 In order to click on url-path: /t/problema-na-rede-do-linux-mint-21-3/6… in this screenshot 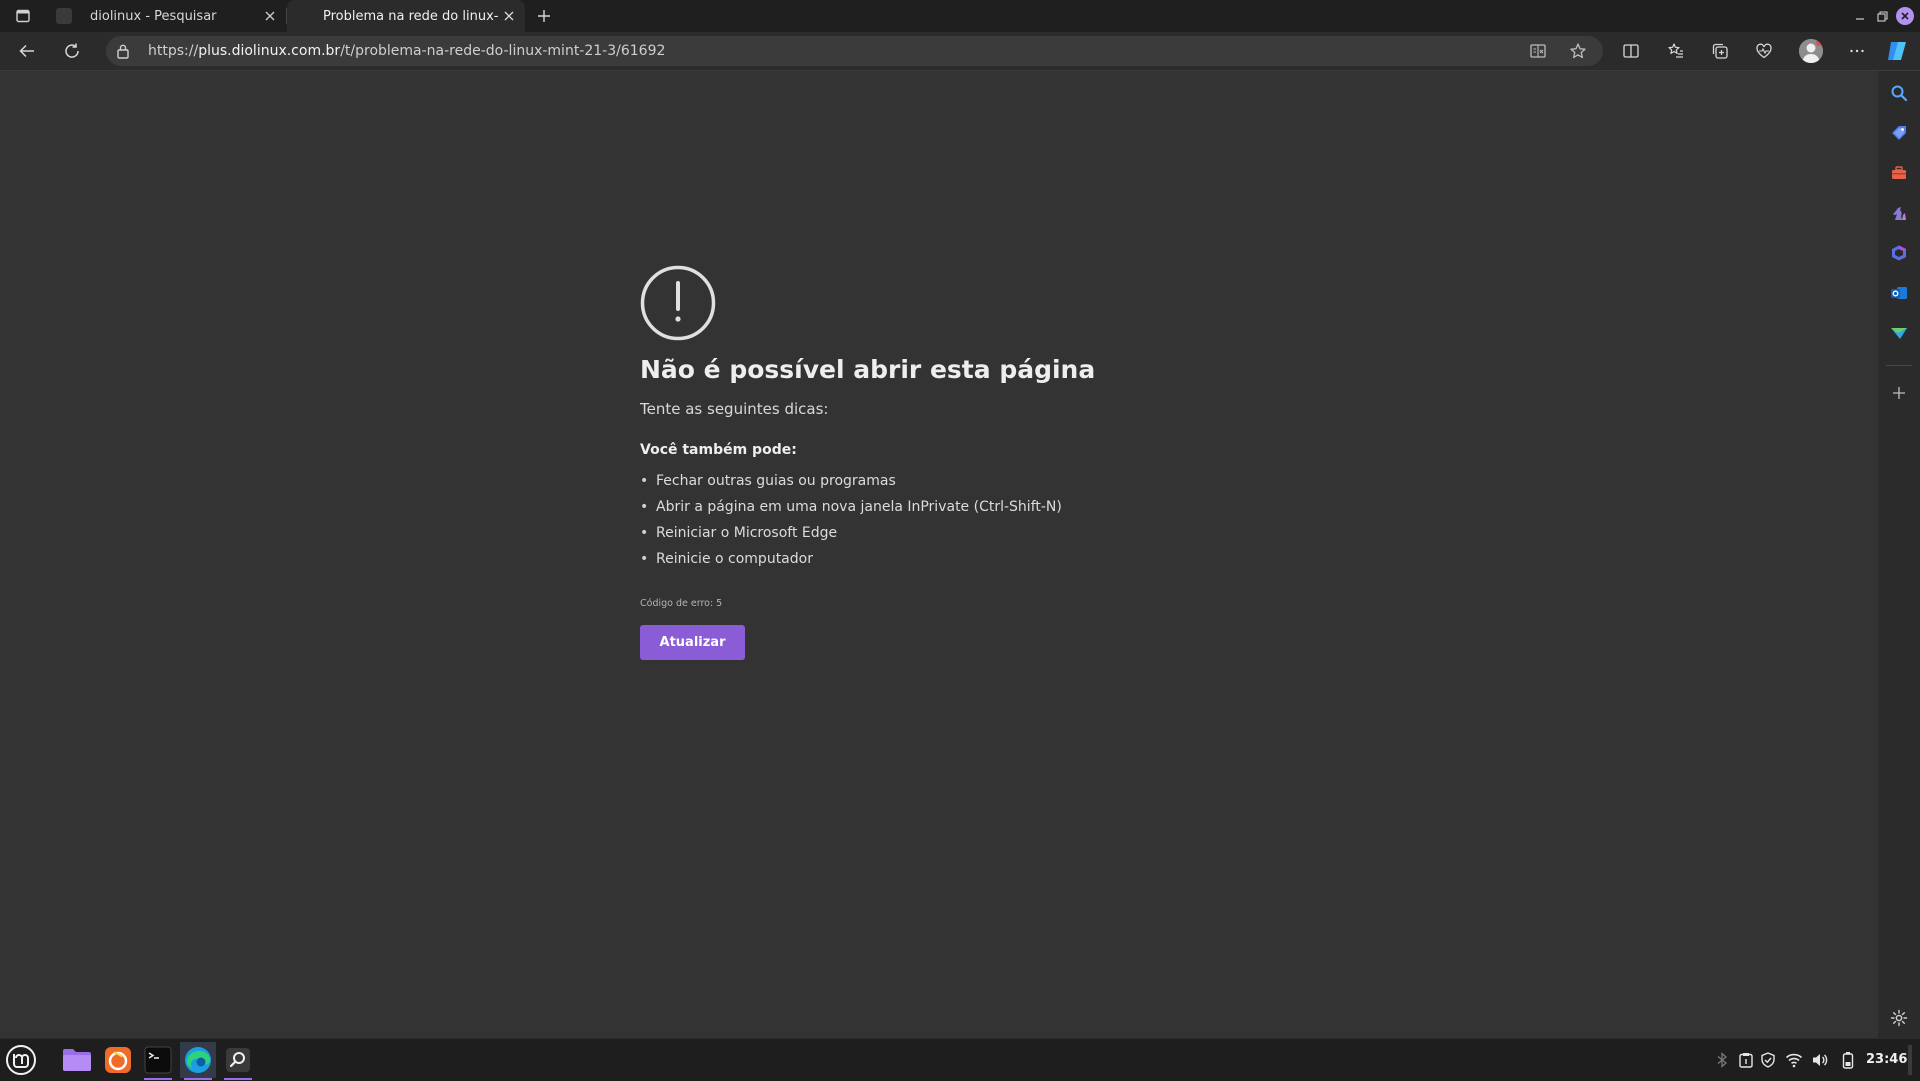, I will do `click(503, 51)`.